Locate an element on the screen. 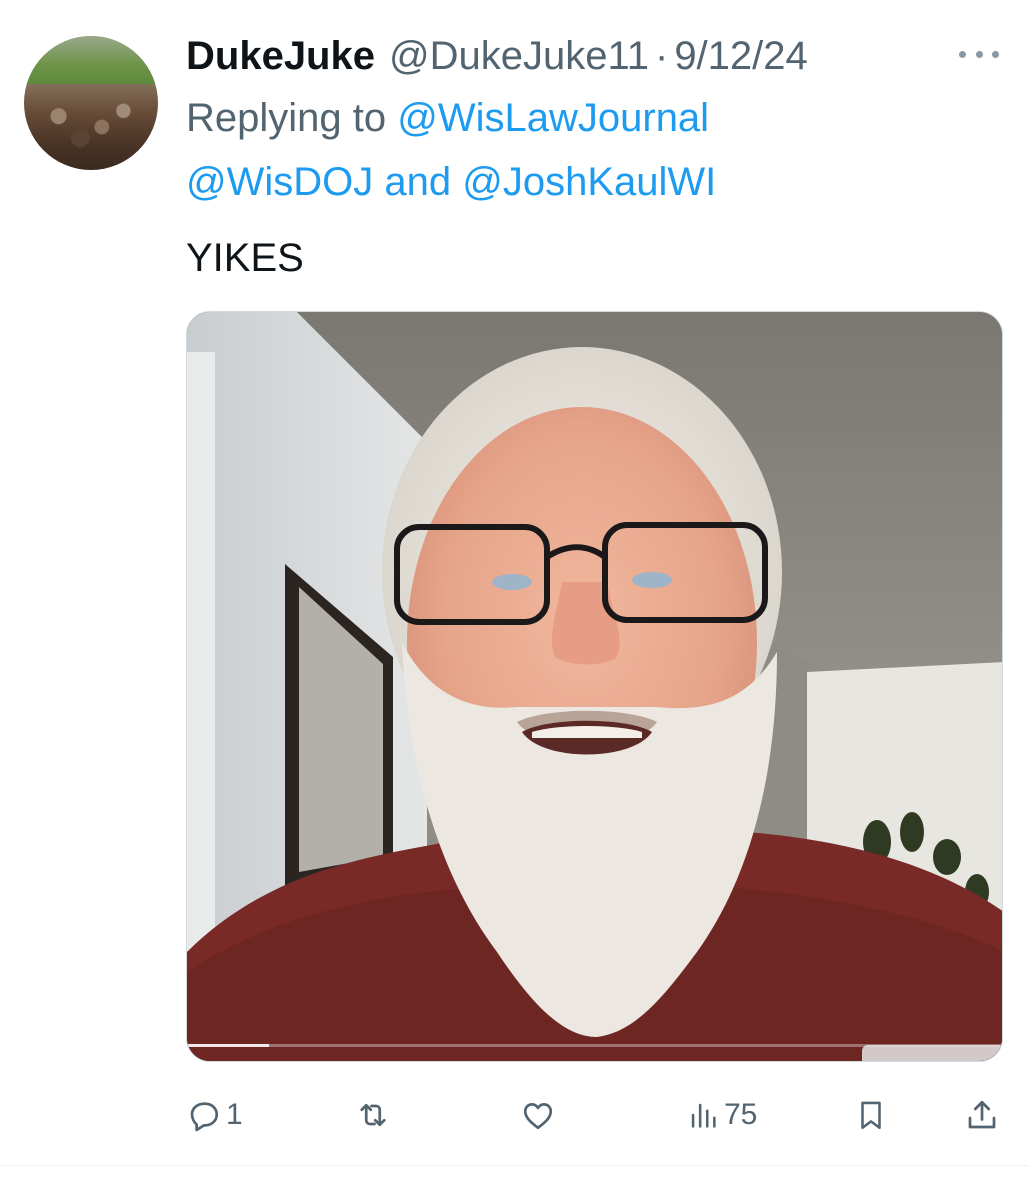 This screenshot has width=1029, height=1200. bookmark-action is located at coordinates (871, 1115).